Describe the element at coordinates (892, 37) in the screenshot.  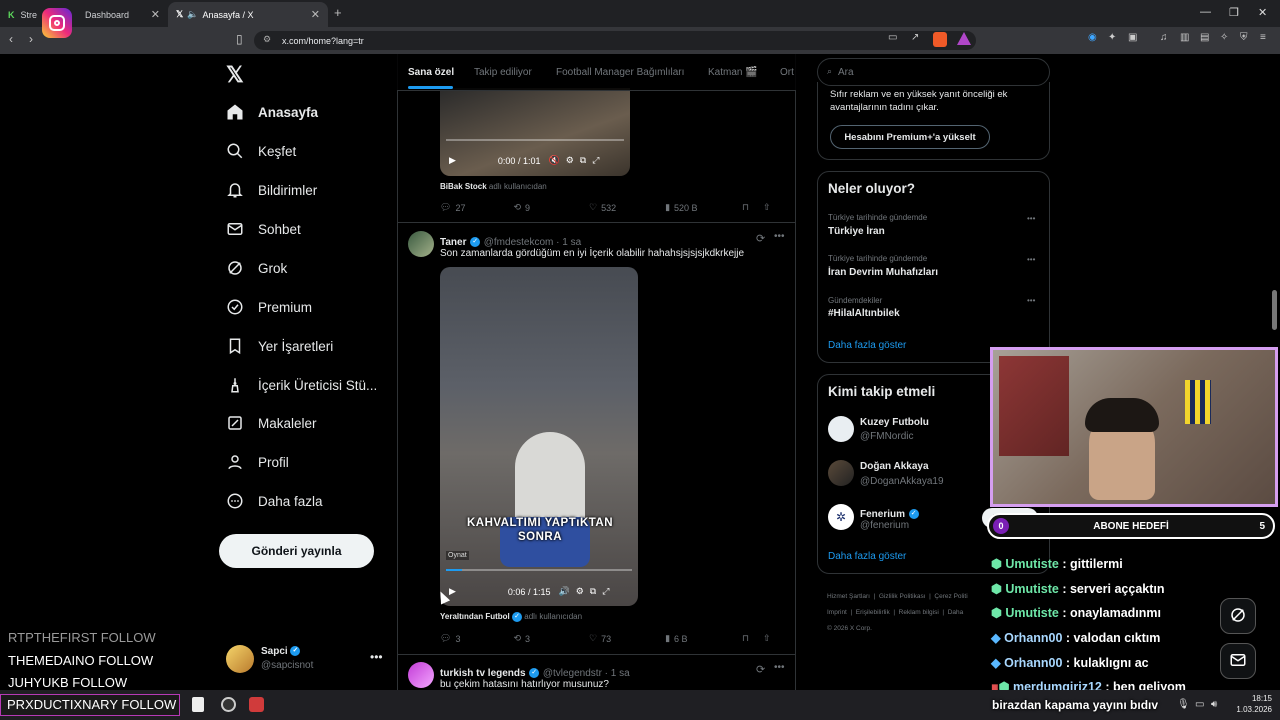
I see `cast-icon: ▭` at that location.